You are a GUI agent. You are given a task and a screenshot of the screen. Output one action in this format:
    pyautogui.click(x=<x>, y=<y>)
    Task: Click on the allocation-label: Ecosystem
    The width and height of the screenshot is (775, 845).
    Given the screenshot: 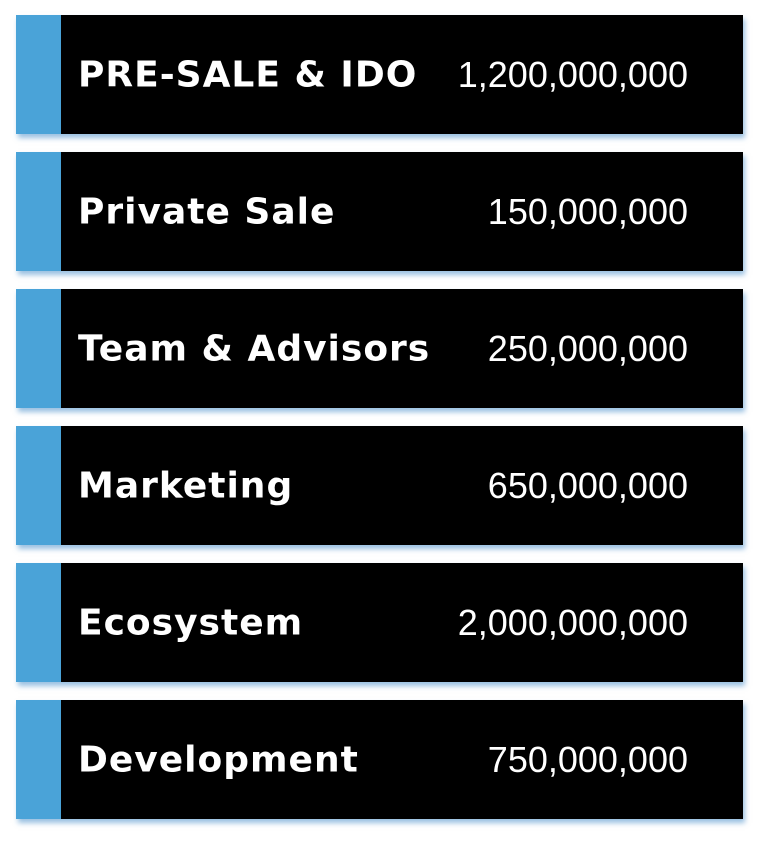 What is the action you would take?
    pyautogui.click(x=191, y=622)
    